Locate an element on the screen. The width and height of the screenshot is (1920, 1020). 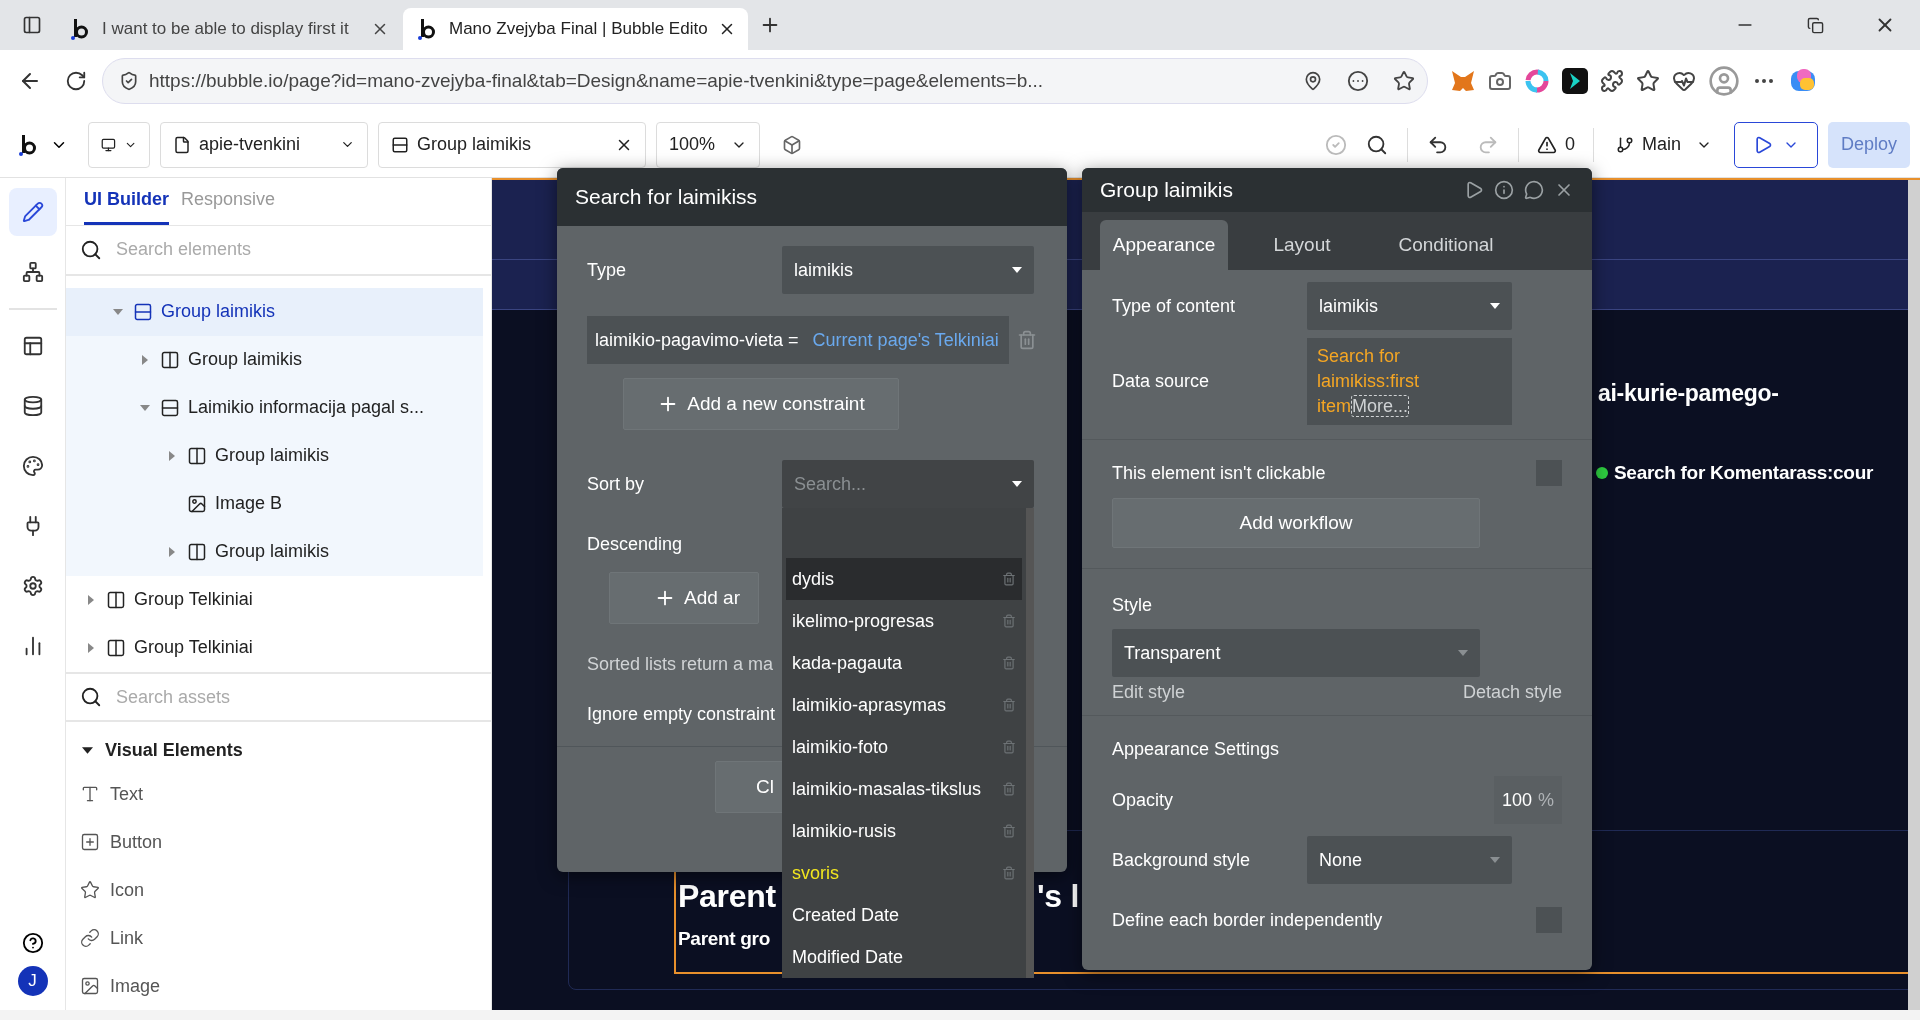
tree-item: Image B is located at coordinates (274, 503).